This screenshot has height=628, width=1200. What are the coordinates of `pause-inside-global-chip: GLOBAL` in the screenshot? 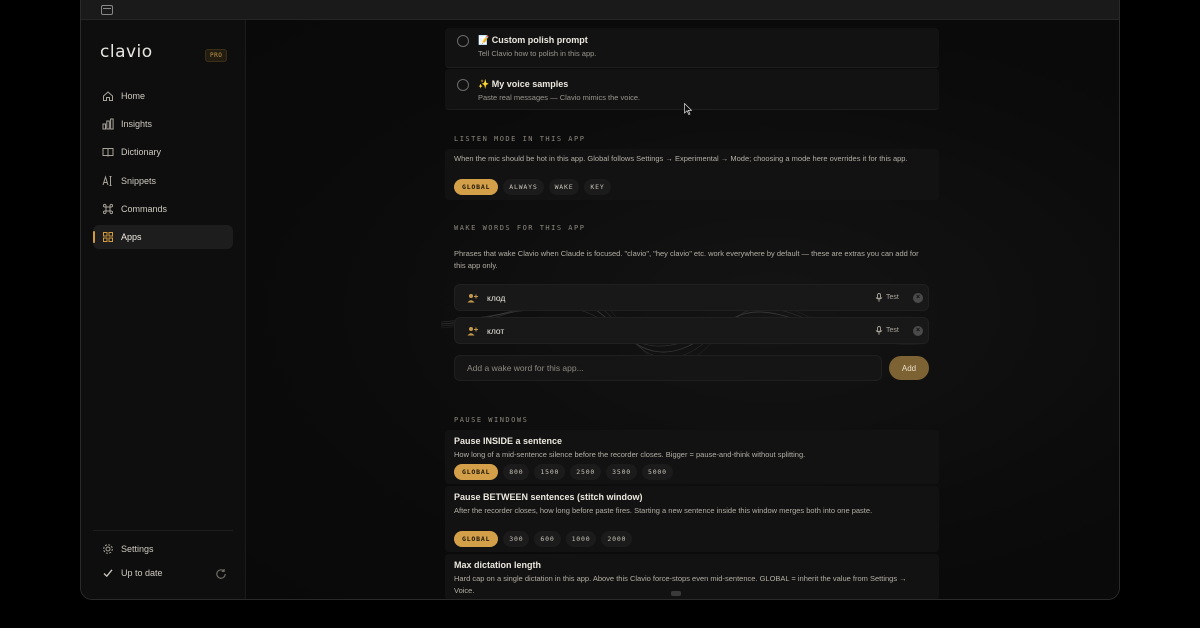 It's located at (476, 472).